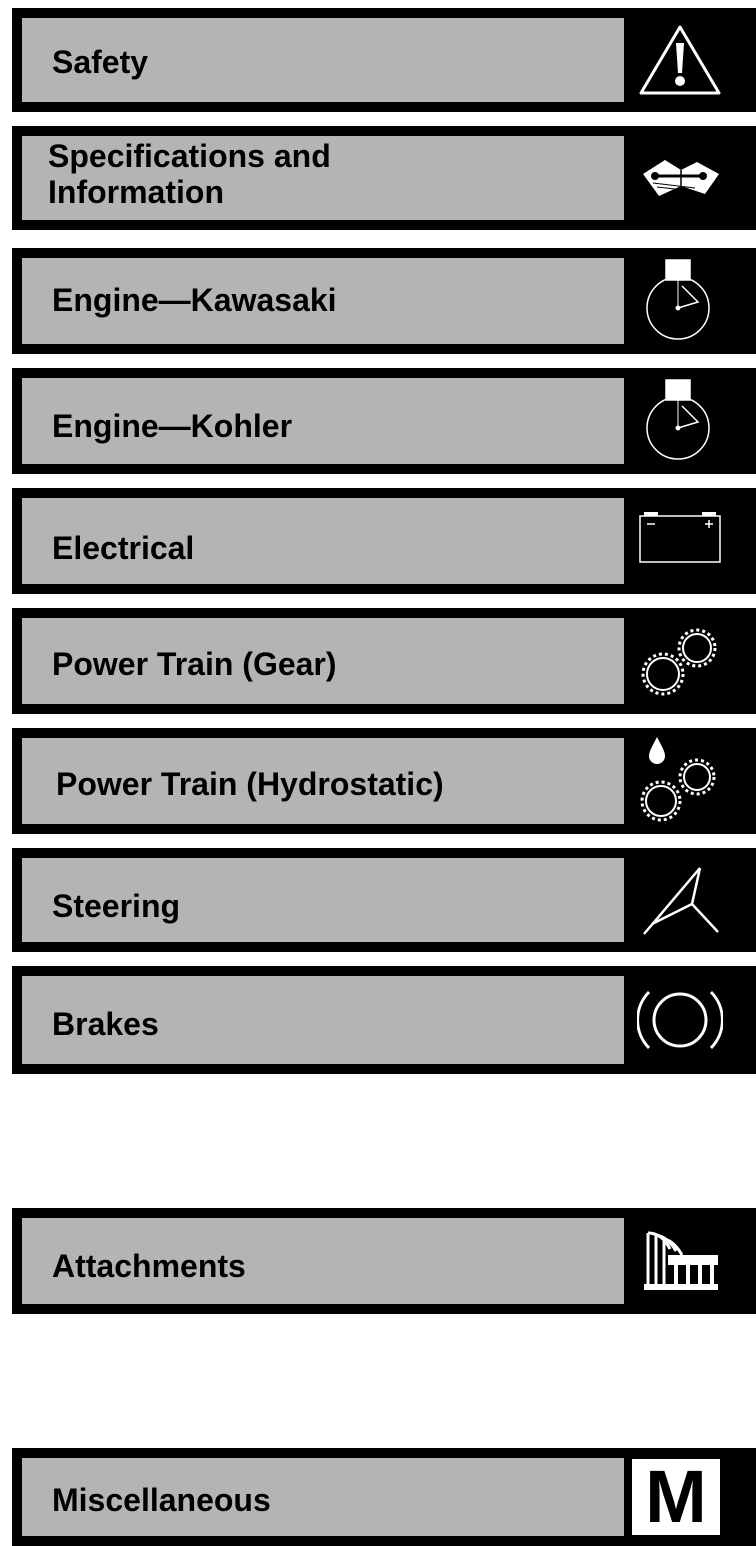 This screenshot has width=756, height=1546. I want to click on section-tab-specifications: Specifications and Information, so click(384, 178).